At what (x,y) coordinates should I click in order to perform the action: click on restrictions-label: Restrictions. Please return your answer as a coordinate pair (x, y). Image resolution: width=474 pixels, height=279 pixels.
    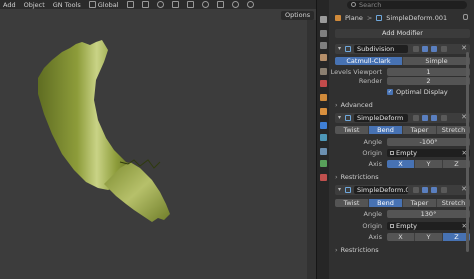
    Looking at the image, I should click on (359, 177).